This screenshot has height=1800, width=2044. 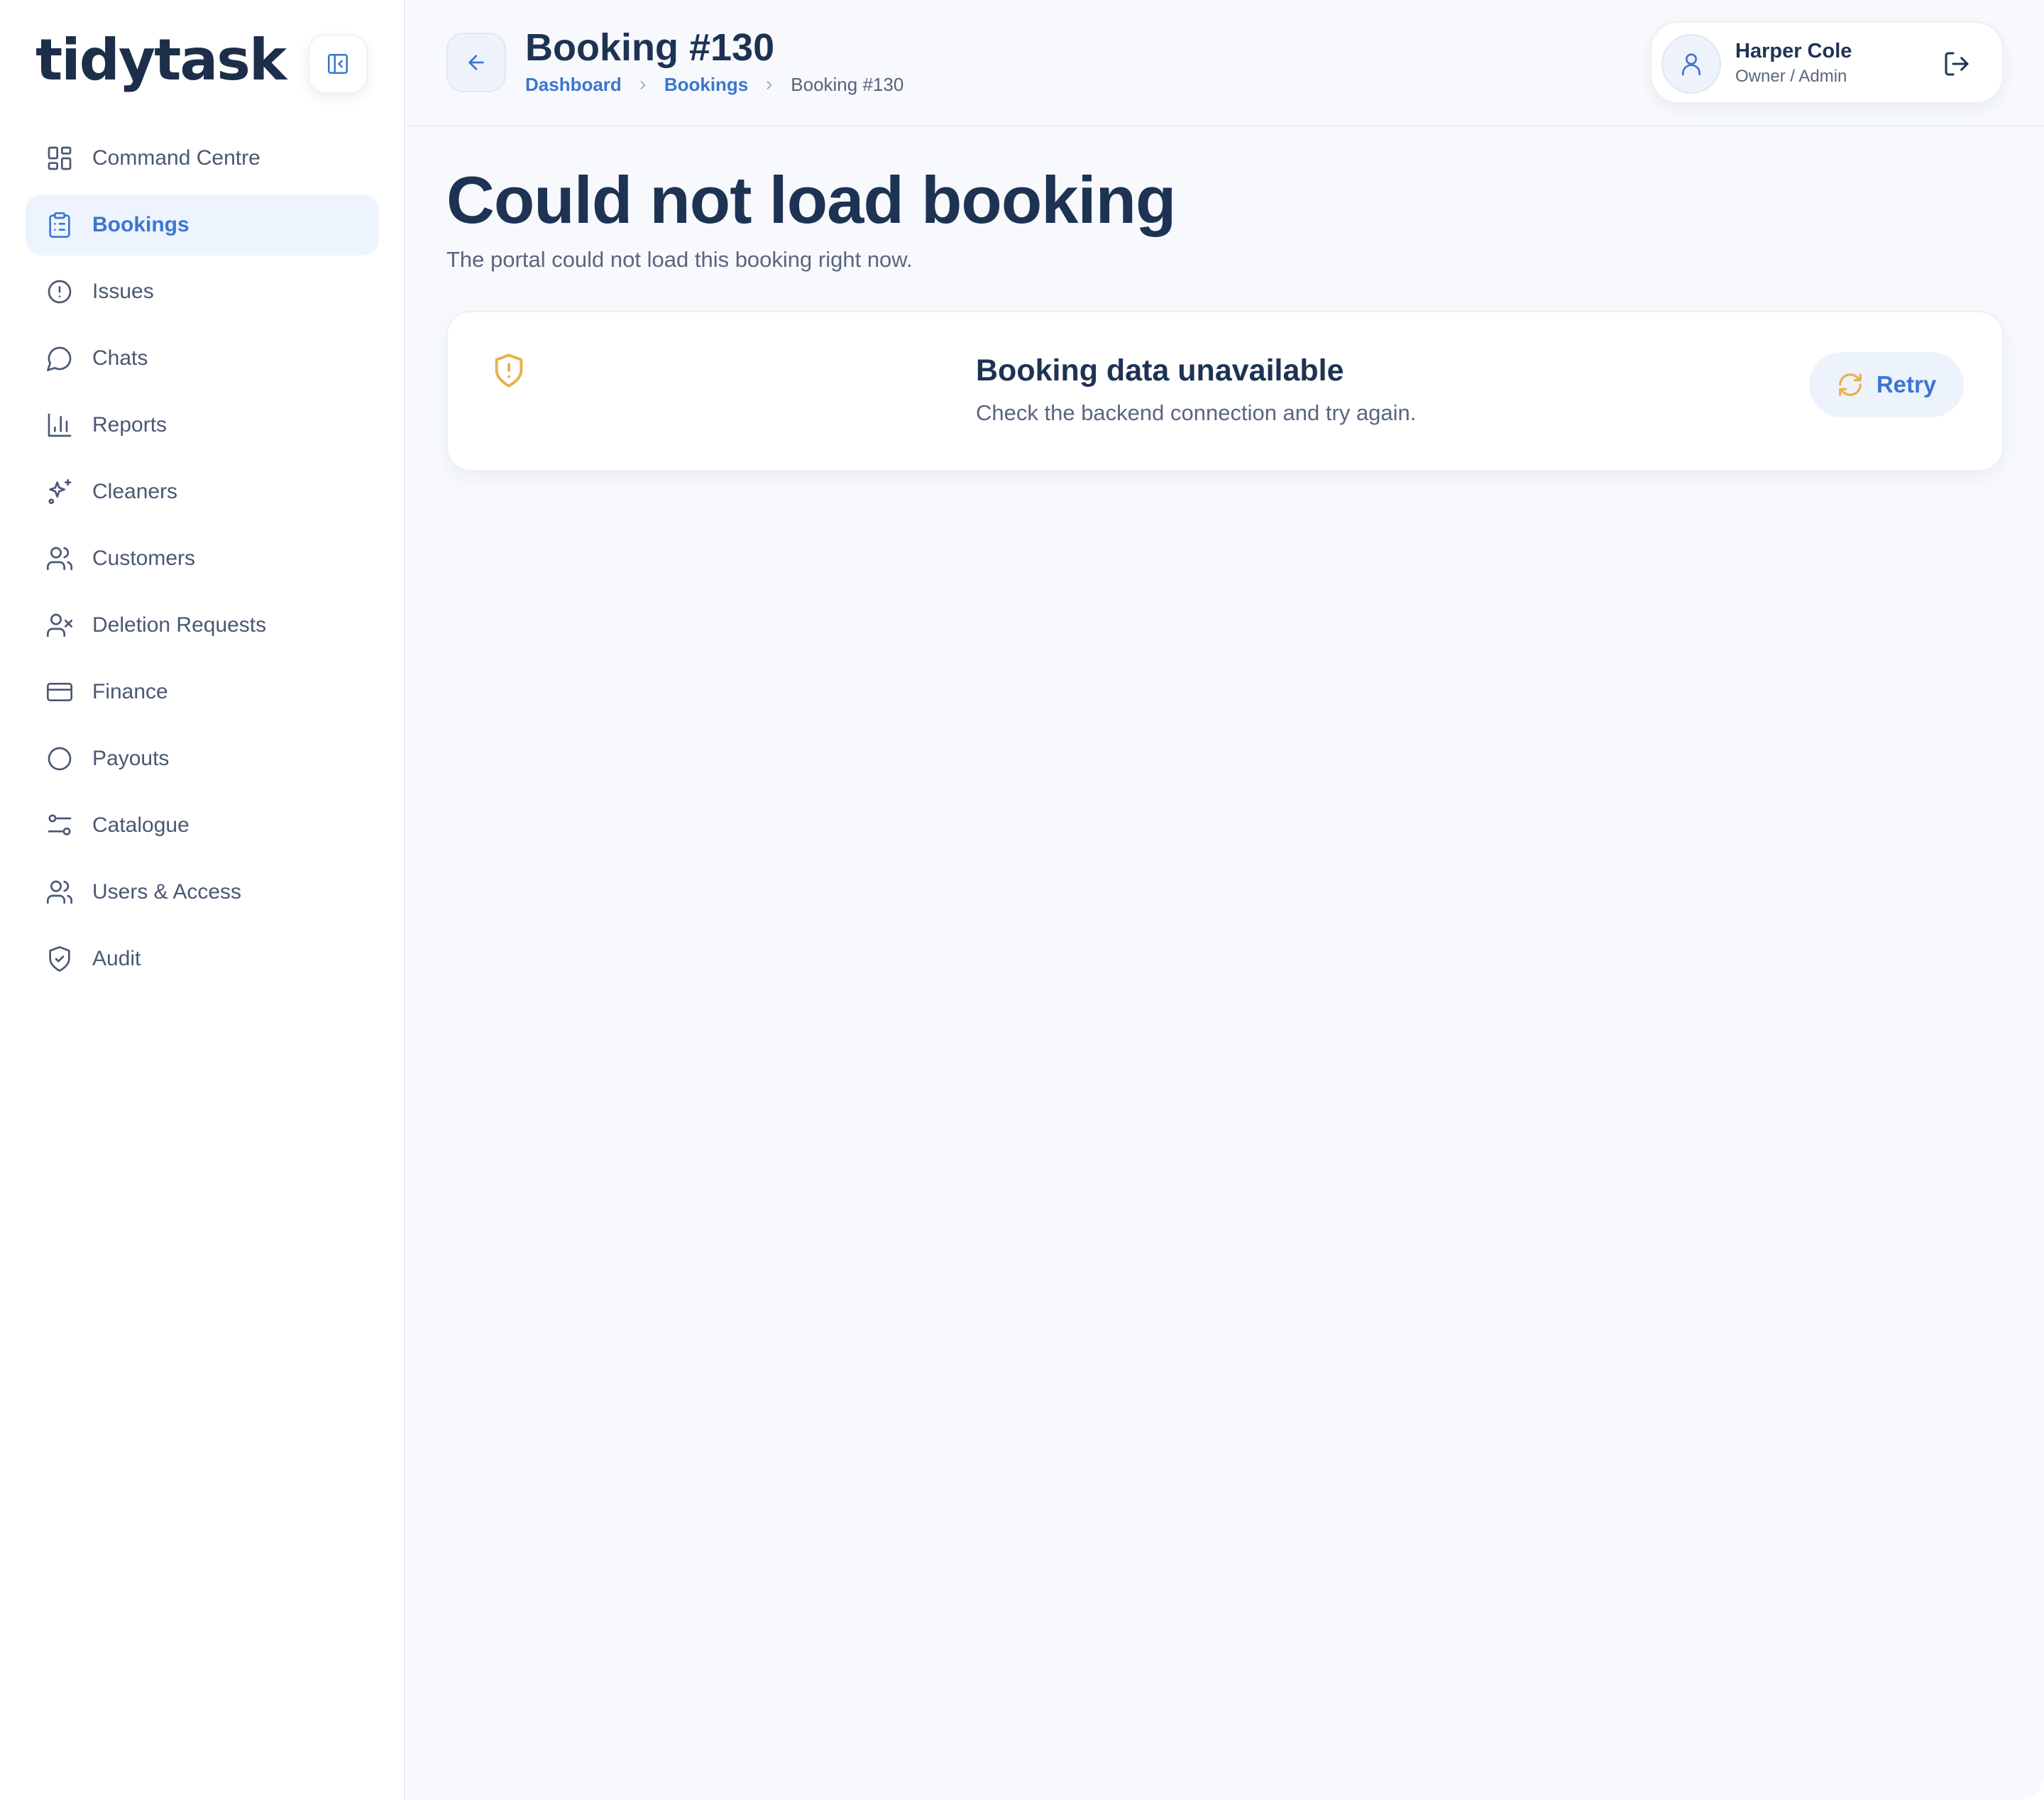 I want to click on sidebar-item-deletion-requests: Deletion Requests, so click(x=202, y=625).